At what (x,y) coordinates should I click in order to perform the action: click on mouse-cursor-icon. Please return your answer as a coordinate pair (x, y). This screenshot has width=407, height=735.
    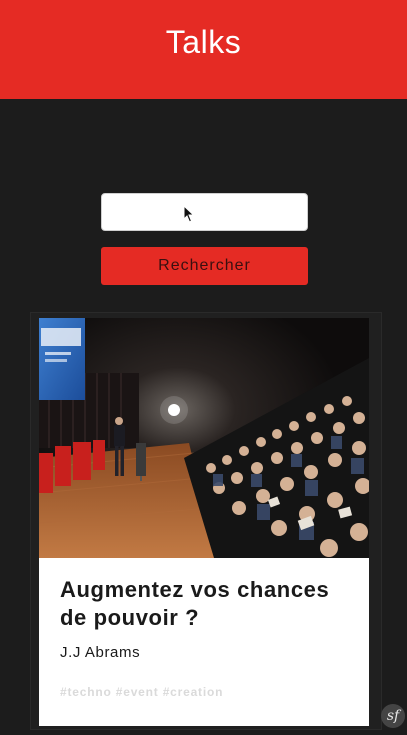
    Looking at the image, I should click on (189, 214).